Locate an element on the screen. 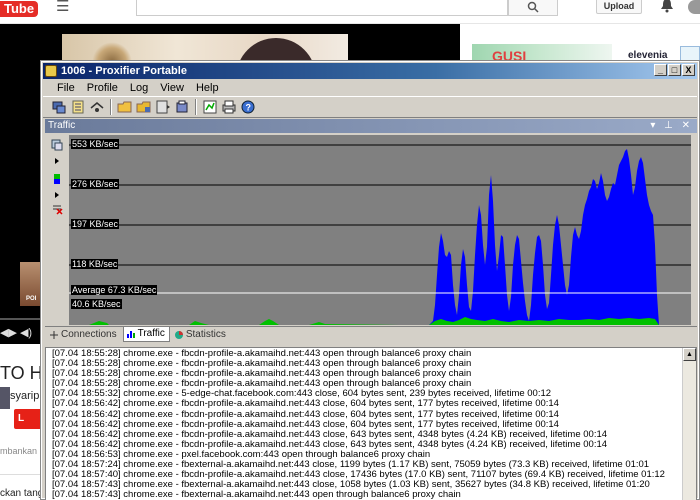  search-button is located at coordinates (533, 8).